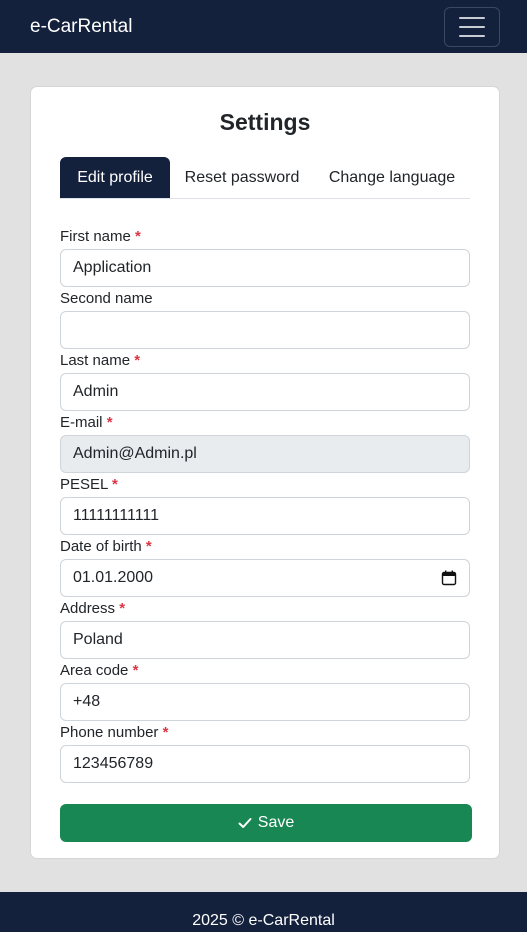  What do you see at coordinates (265, 578) in the screenshot?
I see `date-of-birth-input: 01.01.2000` at bounding box center [265, 578].